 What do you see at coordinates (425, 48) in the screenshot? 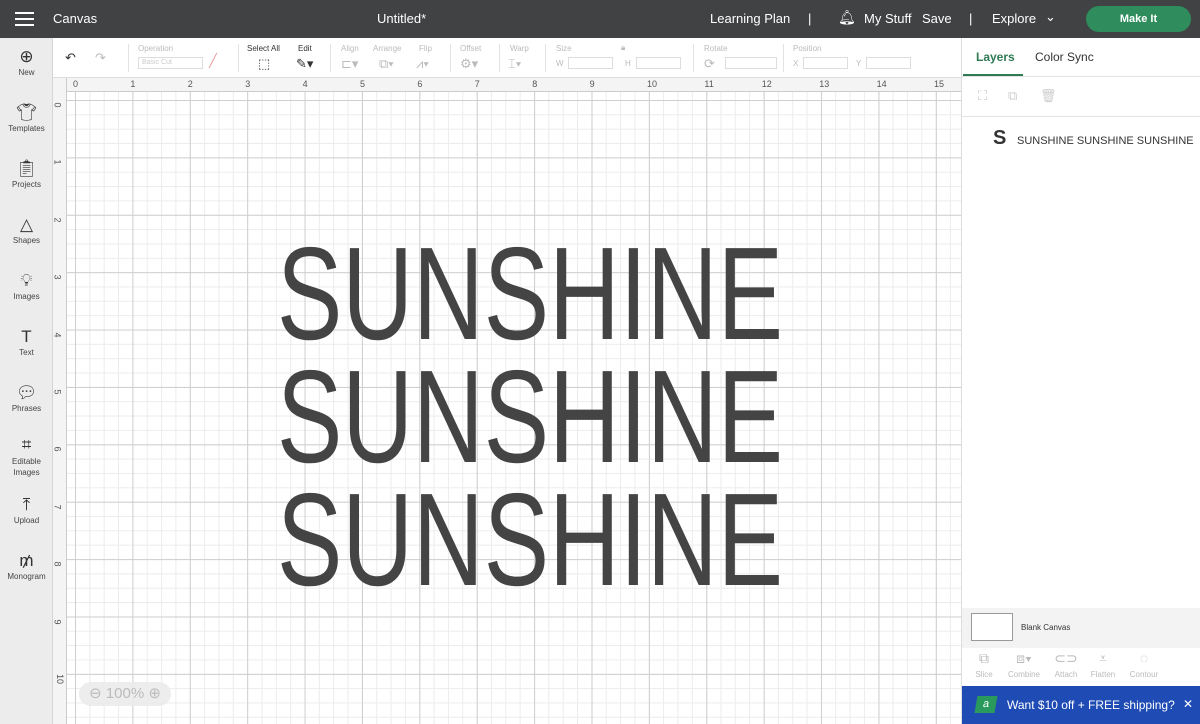
I see `flip-label: Flip` at bounding box center [425, 48].